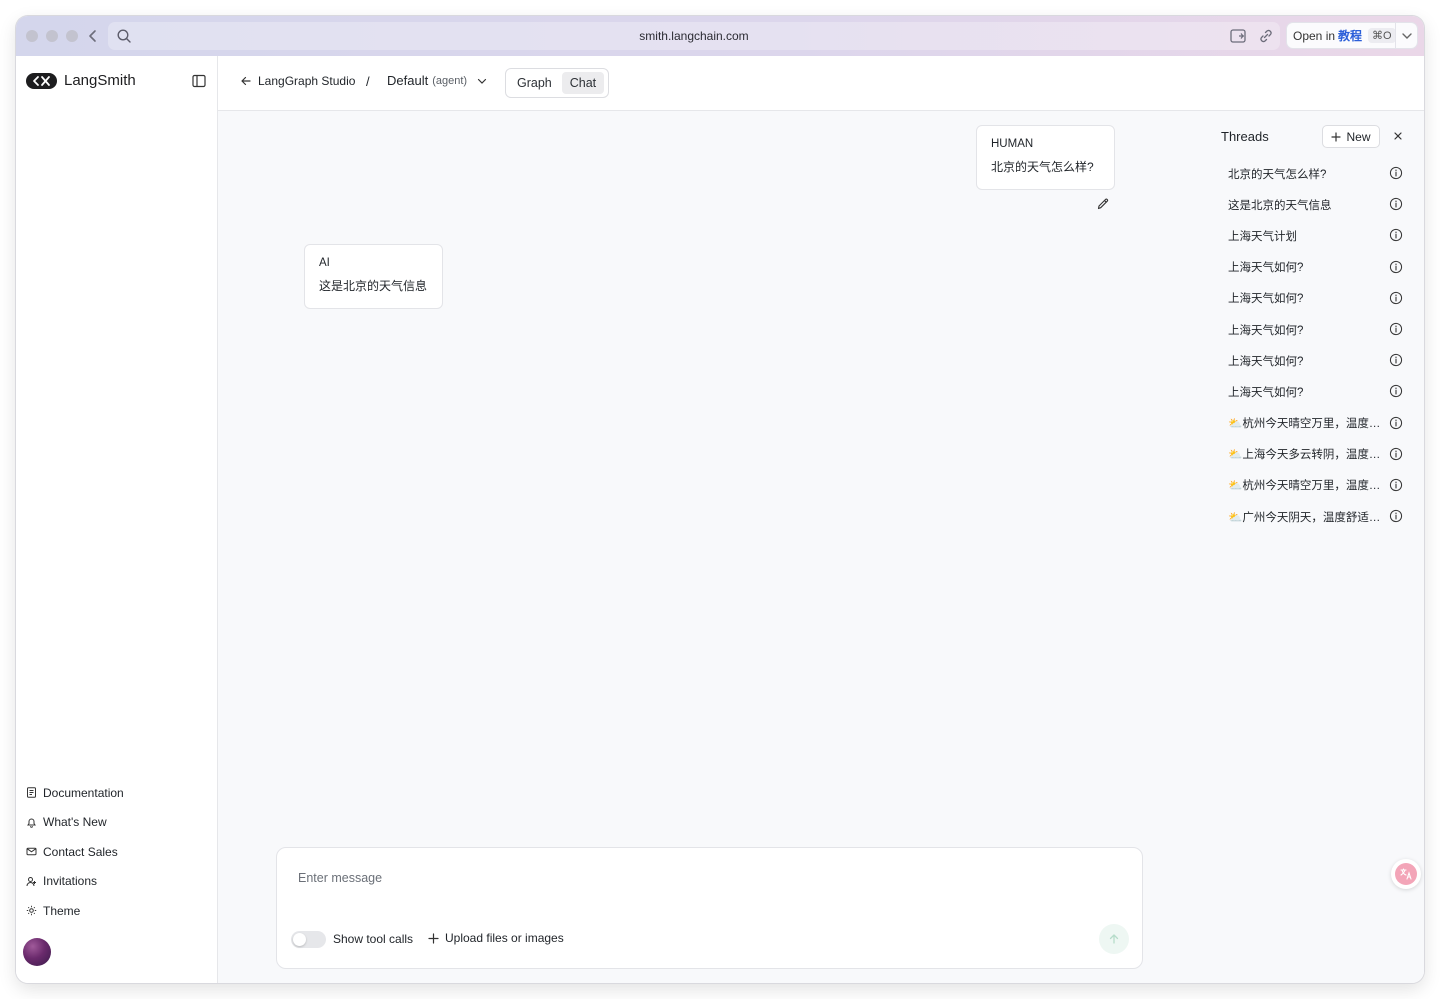 The height and width of the screenshot is (999, 1440). What do you see at coordinates (1395, 35) in the screenshot?
I see `divider` at bounding box center [1395, 35].